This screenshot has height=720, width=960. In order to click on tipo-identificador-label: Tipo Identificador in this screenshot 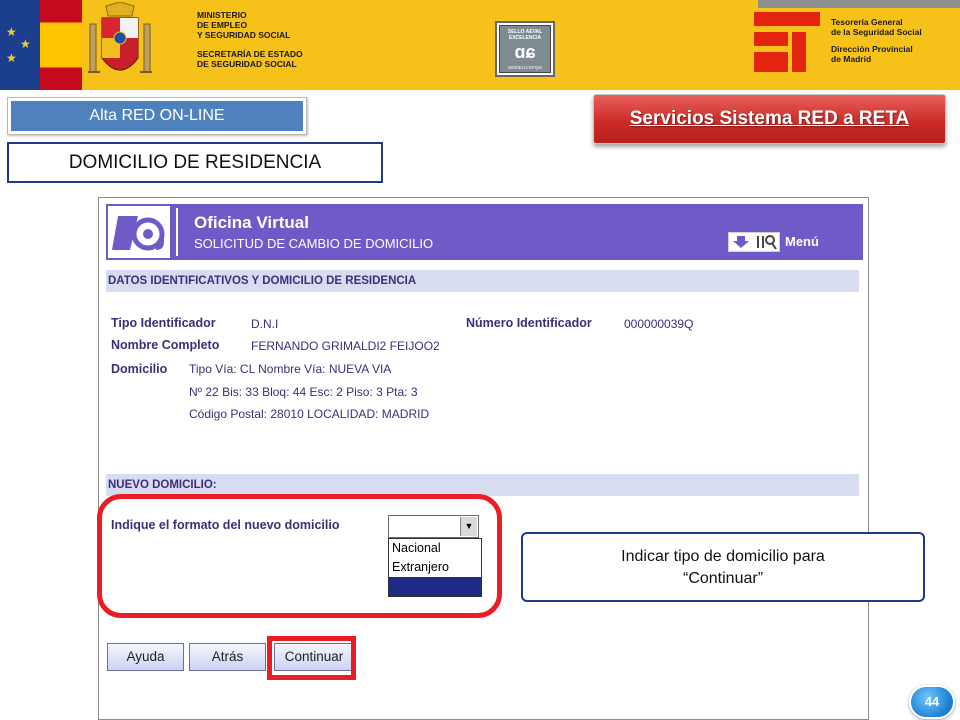, I will do `click(163, 323)`.